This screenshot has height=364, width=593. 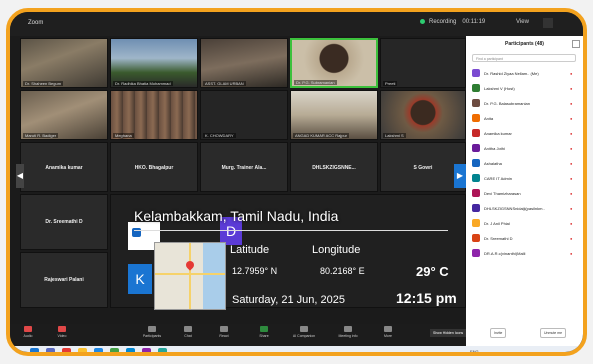 What do you see at coordinates (152, 332) in the screenshot?
I see `participants-button: Participants` at bounding box center [152, 332].